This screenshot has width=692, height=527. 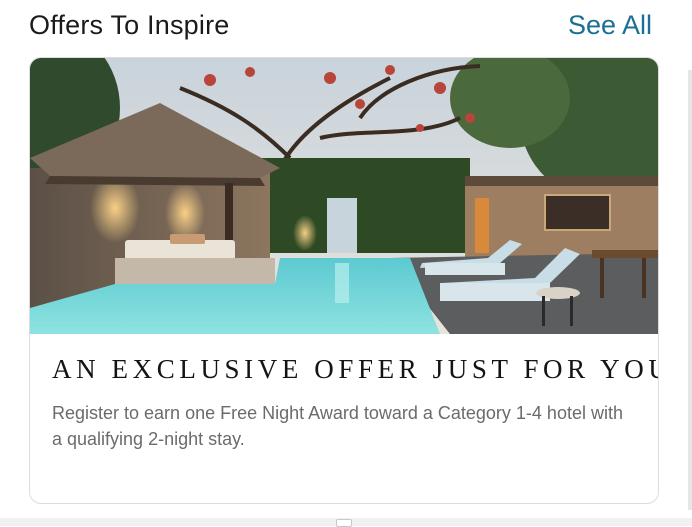 I want to click on section-title: Offers To Inspire, so click(x=129, y=25).